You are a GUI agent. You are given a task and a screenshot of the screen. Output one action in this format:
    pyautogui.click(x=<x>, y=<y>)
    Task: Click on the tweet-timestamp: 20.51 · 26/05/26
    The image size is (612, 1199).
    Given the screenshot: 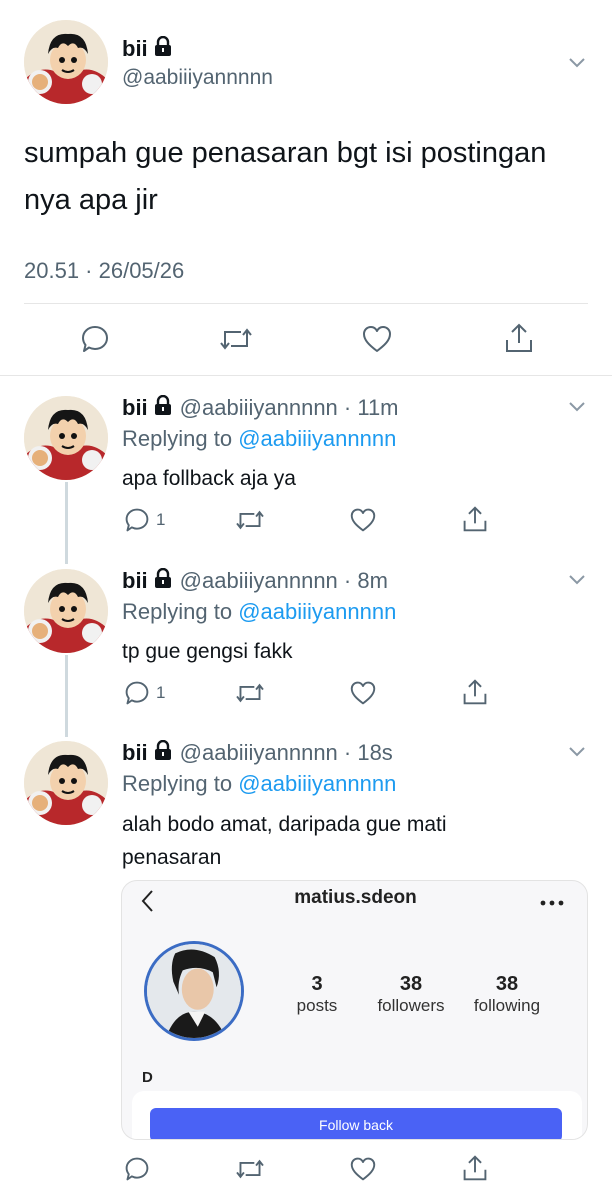 What is the action you would take?
    pyautogui.click(x=104, y=271)
    